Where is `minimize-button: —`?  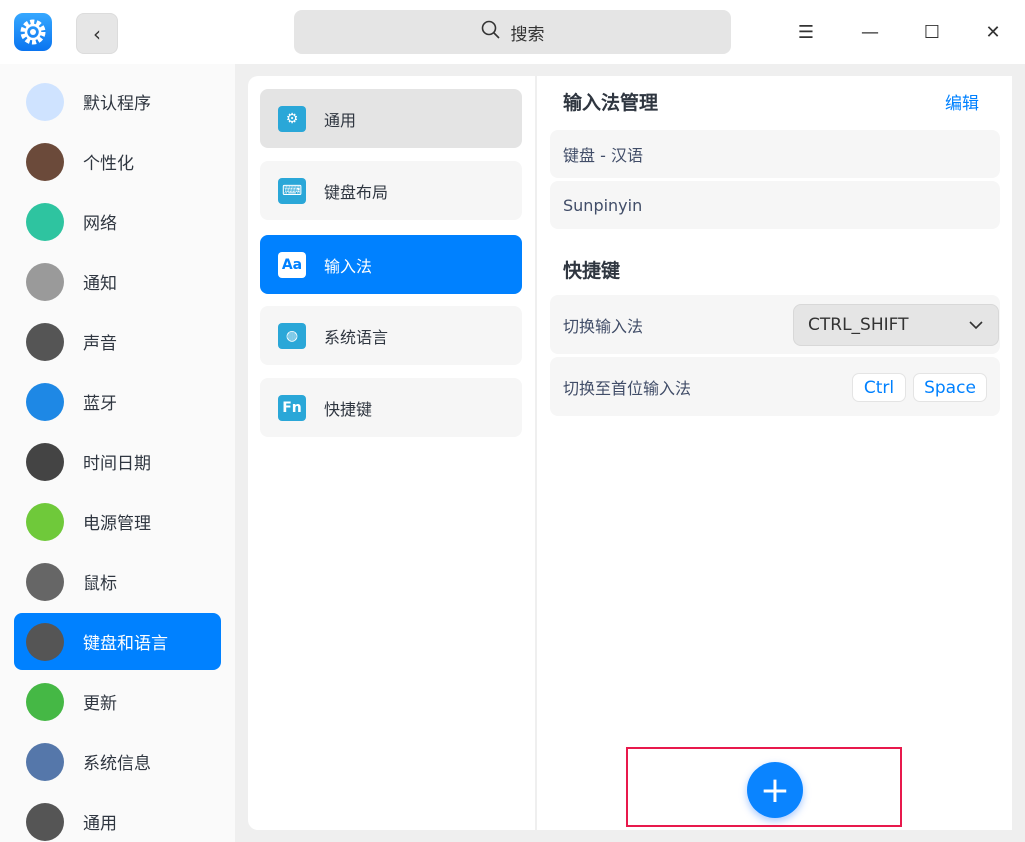 minimize-button: — is located at coordinates (870, 32).